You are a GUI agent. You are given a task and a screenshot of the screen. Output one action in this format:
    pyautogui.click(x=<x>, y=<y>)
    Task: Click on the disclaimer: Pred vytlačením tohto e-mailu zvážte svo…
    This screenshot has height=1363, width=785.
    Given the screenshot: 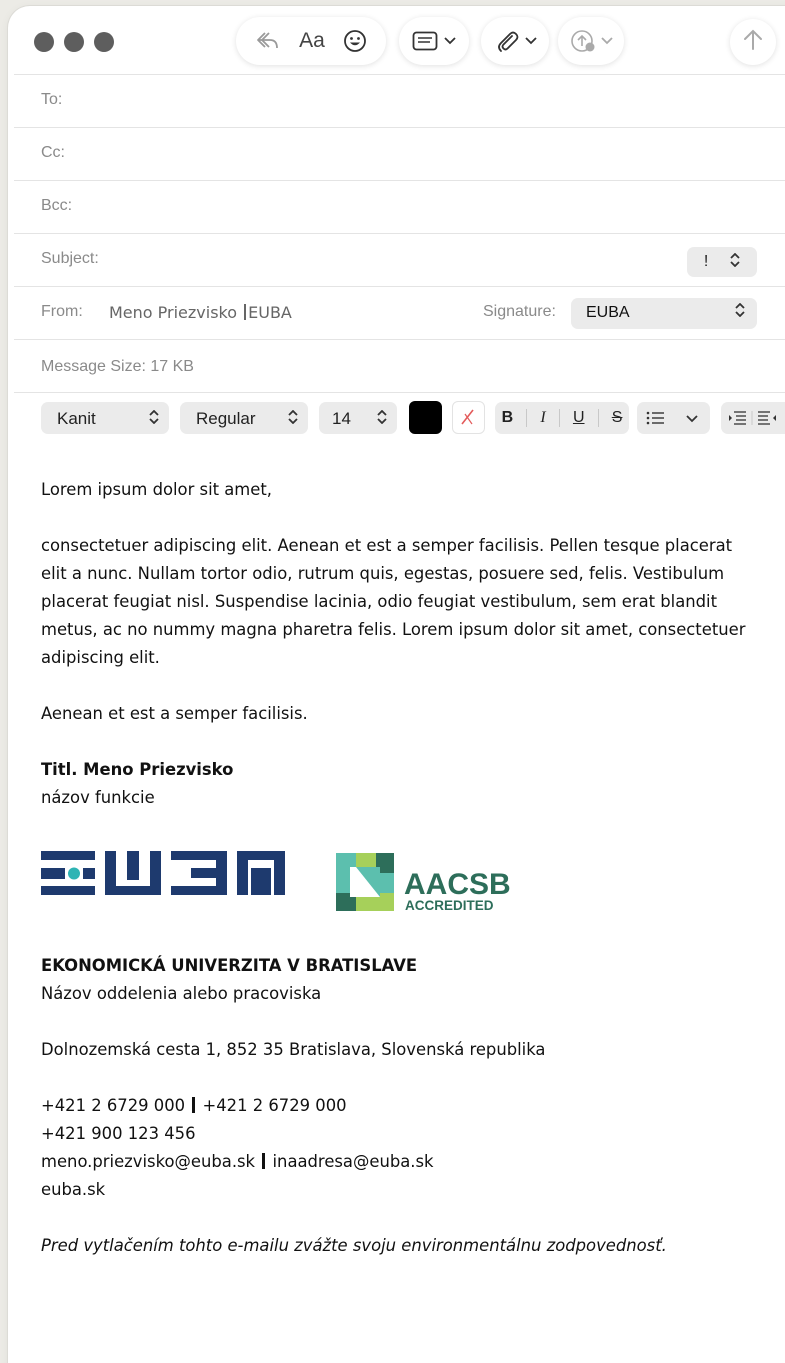 What is the action you would take?
    pyautogui.click(x=354, y=1245)
    